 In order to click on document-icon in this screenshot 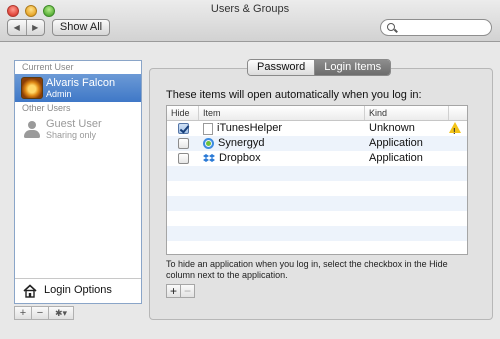, I will do `click(208, 128)`.